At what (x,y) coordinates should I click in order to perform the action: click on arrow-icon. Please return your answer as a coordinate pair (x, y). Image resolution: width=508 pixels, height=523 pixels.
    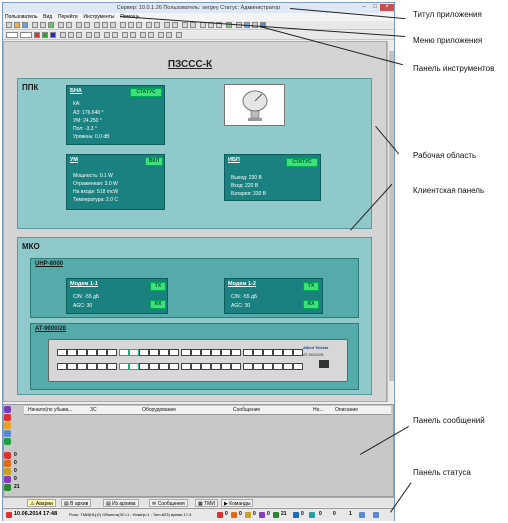
    Looking at the image, I should click on (107, 35).